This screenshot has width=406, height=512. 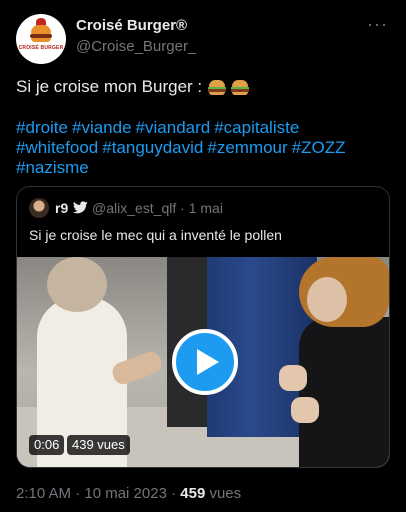 What do you see at coordinates (61, 208) in the screenshot?
I see `quoted-author-name: r9` at bounding box center [61, 208].